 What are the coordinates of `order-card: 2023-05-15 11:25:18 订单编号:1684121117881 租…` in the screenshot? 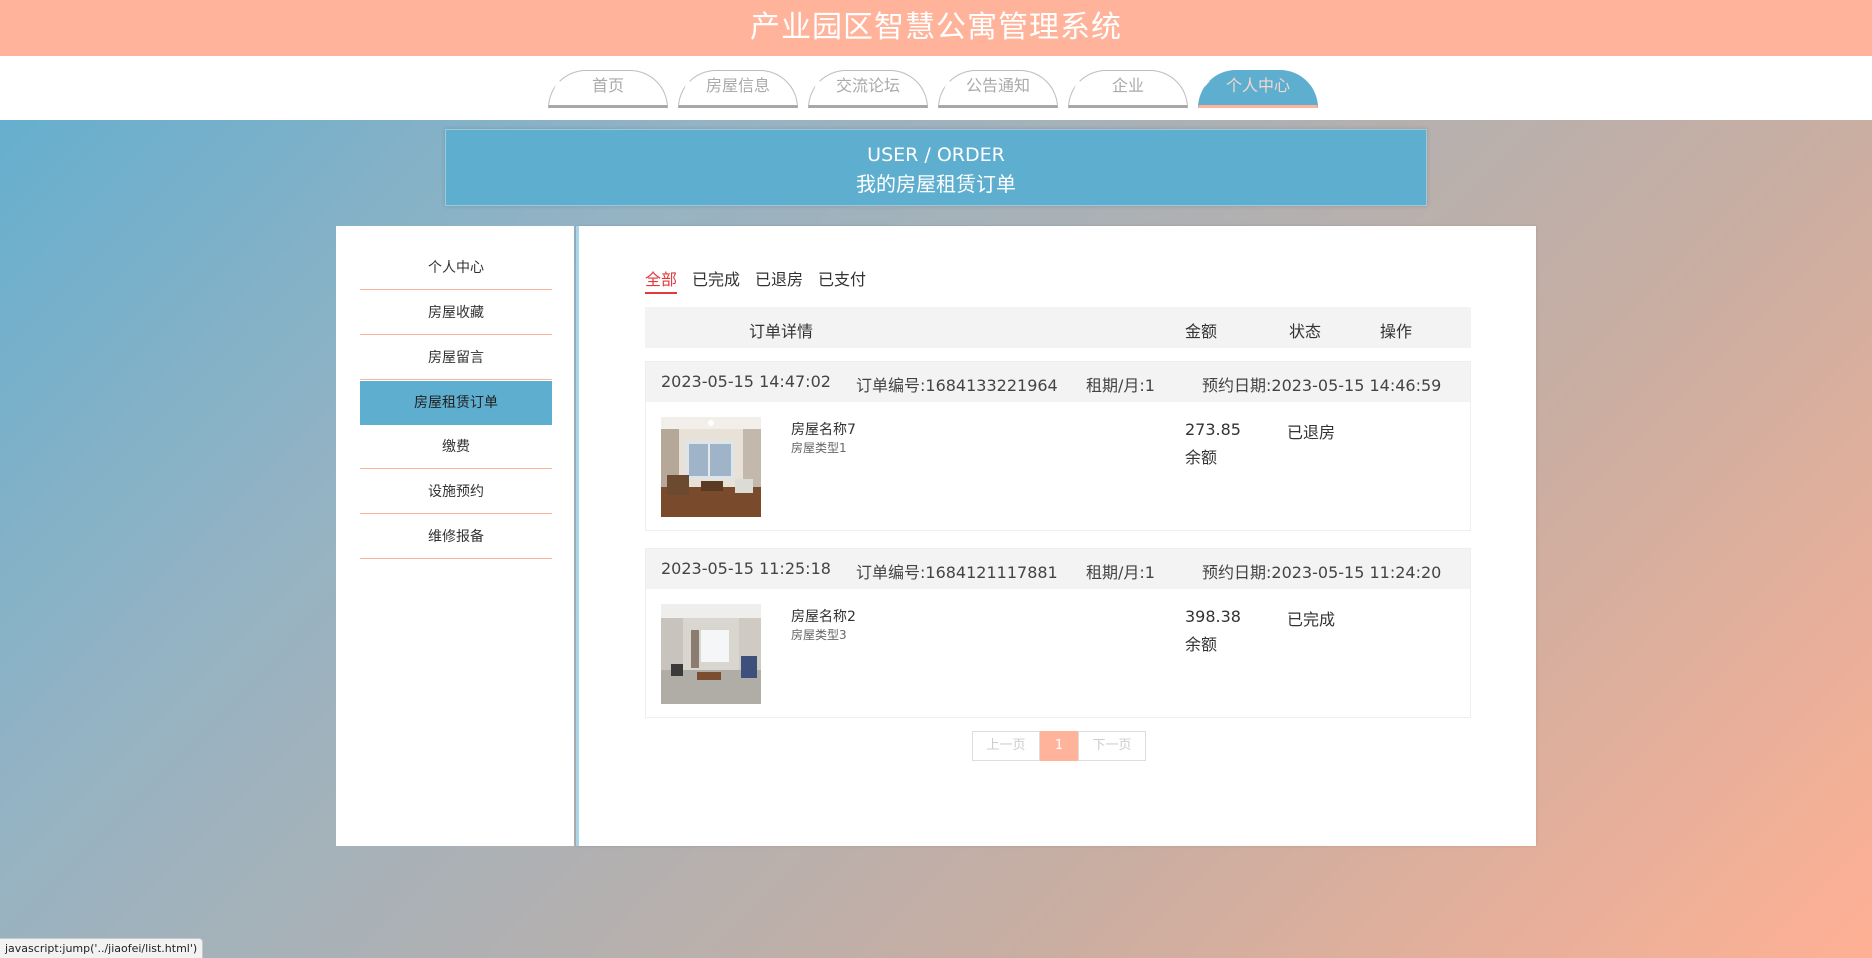 It's located at (1058, 633).